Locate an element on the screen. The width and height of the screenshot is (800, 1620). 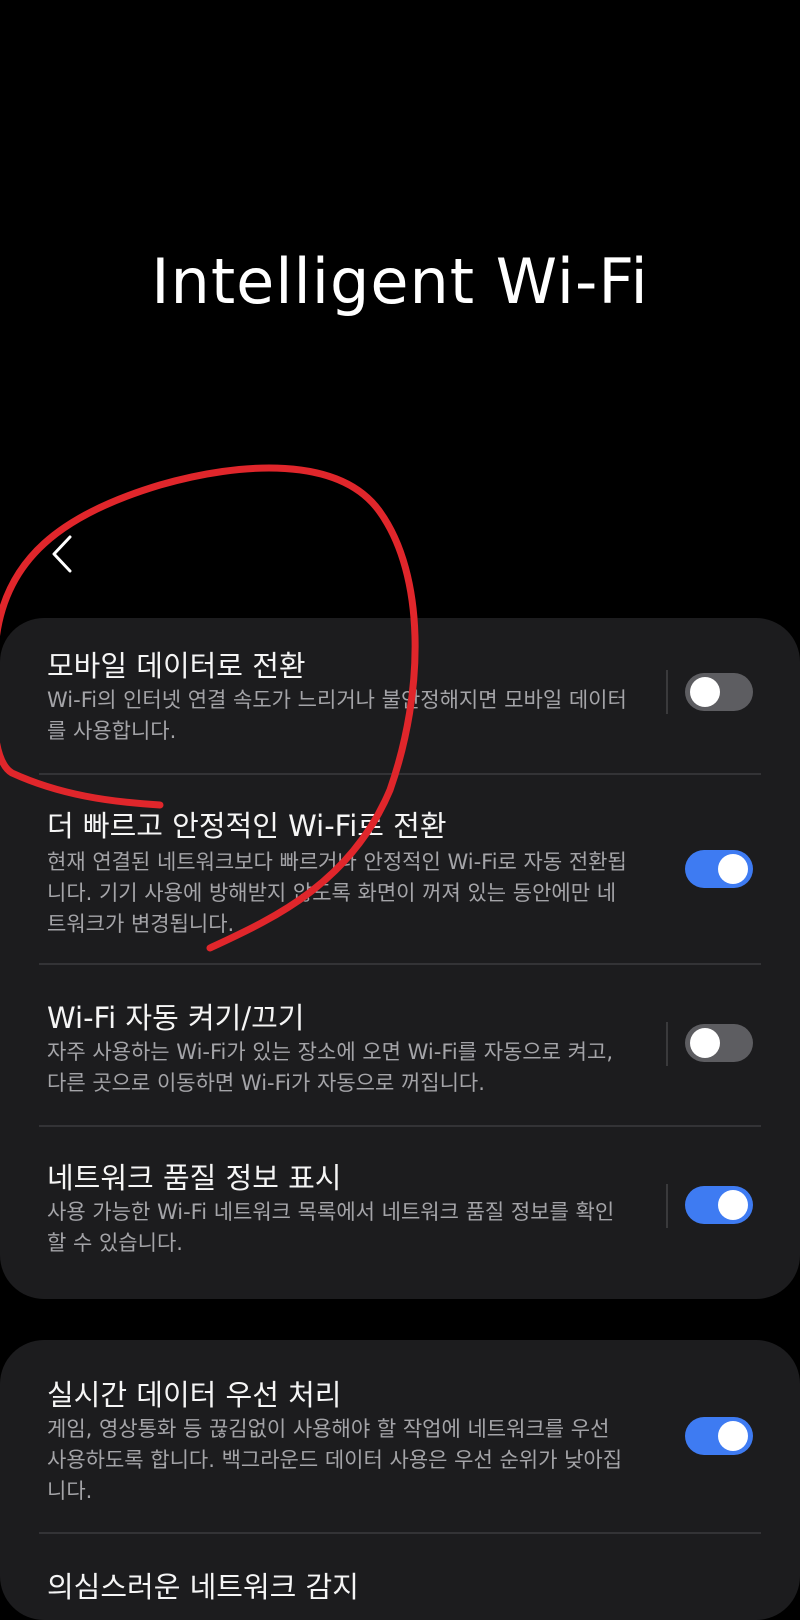
setting-title: 모바일 데이터로 전환 is located at coordinates (176, 666).